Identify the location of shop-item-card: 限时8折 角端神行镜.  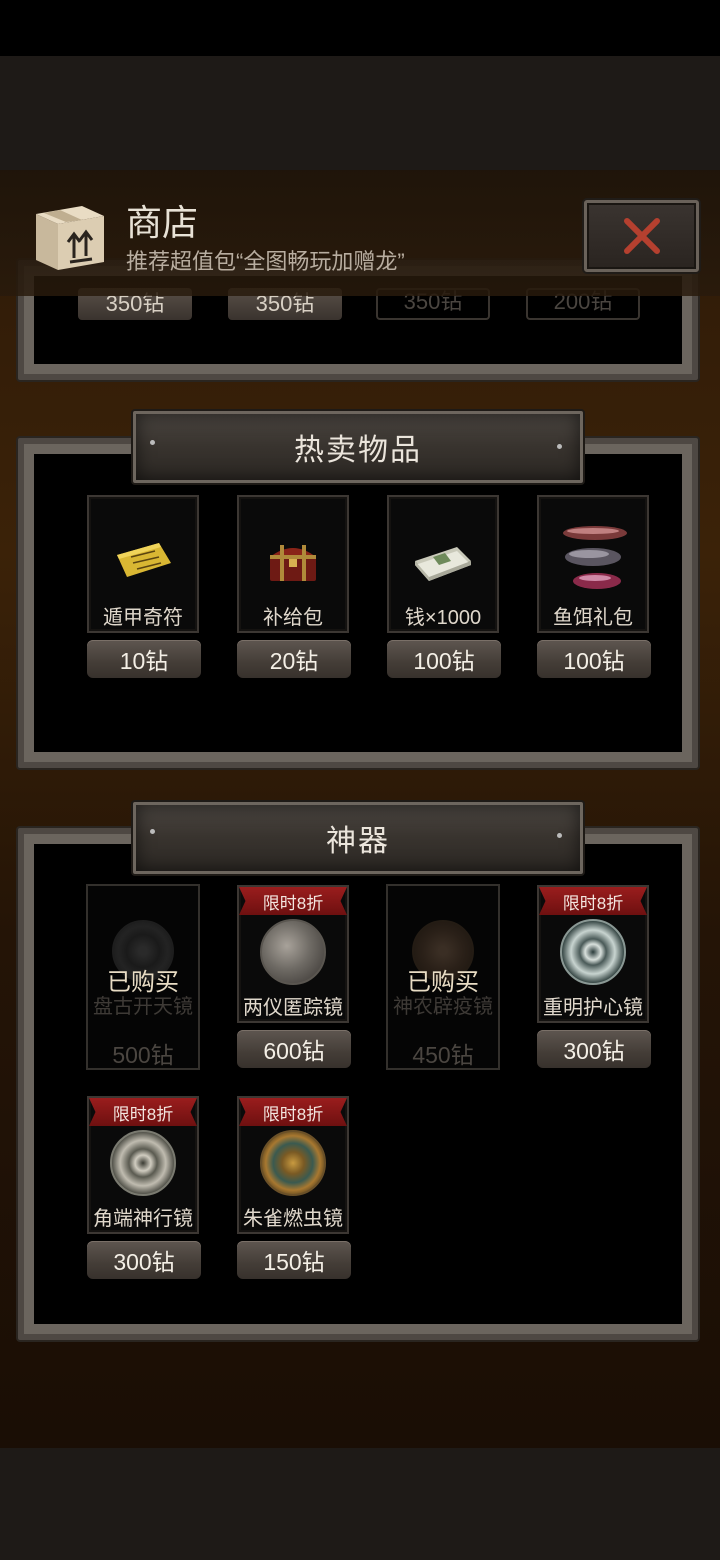
(143, 1165).